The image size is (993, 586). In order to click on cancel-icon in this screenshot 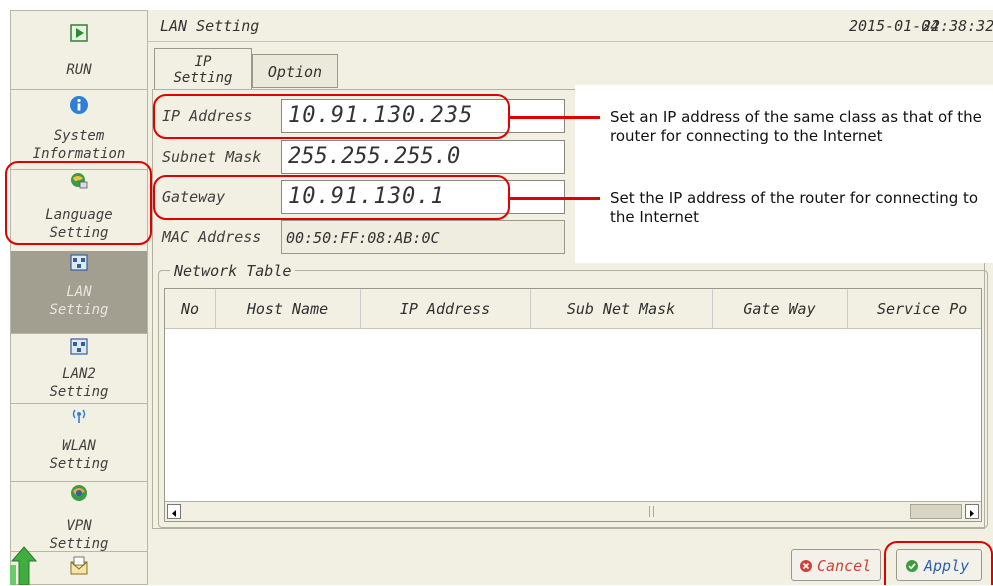, I will do `click(806, 566)`.